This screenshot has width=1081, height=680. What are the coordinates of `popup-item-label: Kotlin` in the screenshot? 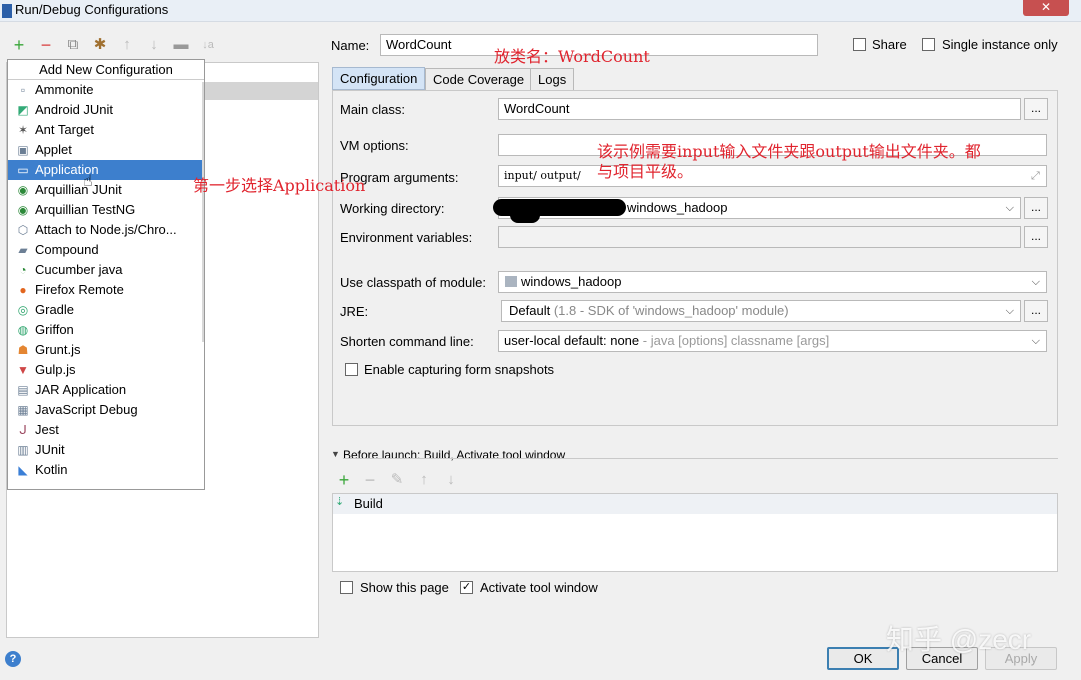 It's located at (51, 469).